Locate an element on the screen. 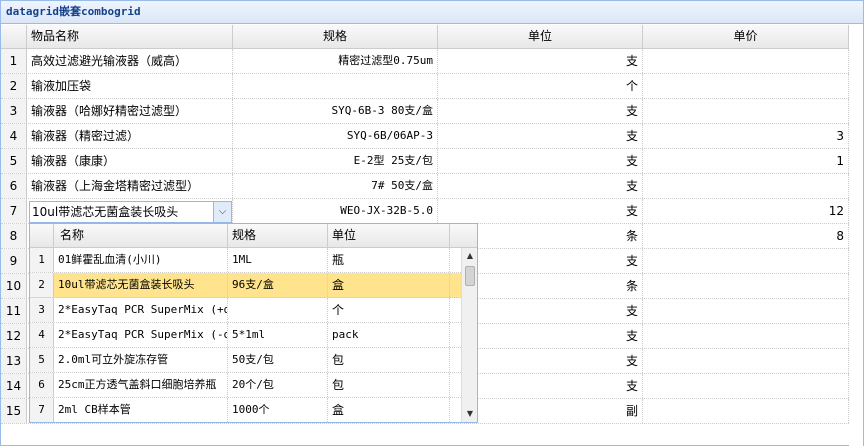  combogrid-row: 5 2.0ml可立外旋冻存管 50支/包包 is located at coordinates (253, 360).